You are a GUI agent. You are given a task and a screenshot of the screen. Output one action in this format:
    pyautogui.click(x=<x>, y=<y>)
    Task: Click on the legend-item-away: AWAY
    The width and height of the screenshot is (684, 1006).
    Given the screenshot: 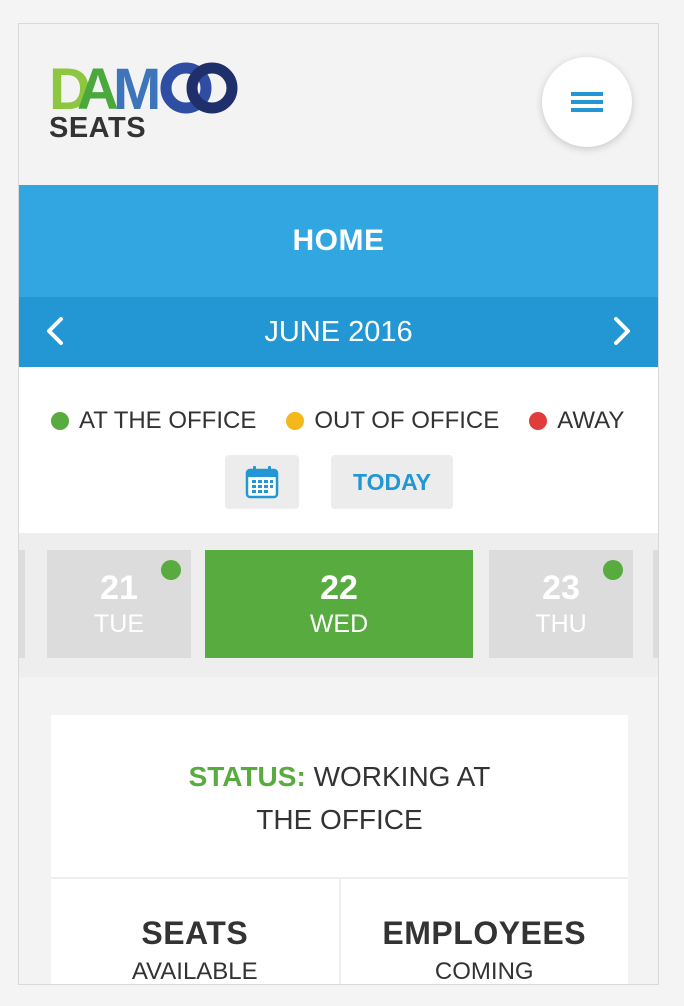 What is the action you would take?
    pyautogui.click(x=576, y=421)
    